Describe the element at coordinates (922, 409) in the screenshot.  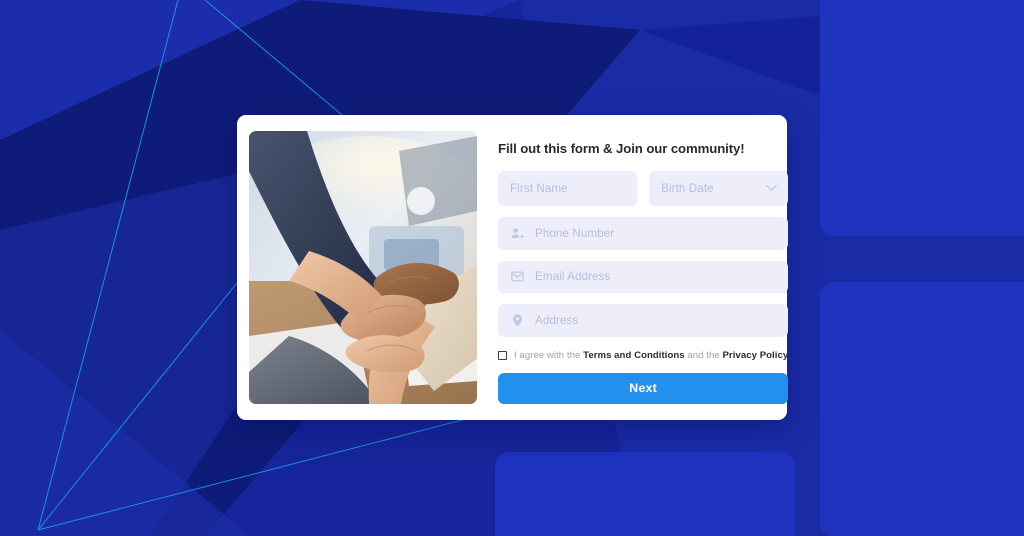
I see `bg-panel-bottom-right` at that location.